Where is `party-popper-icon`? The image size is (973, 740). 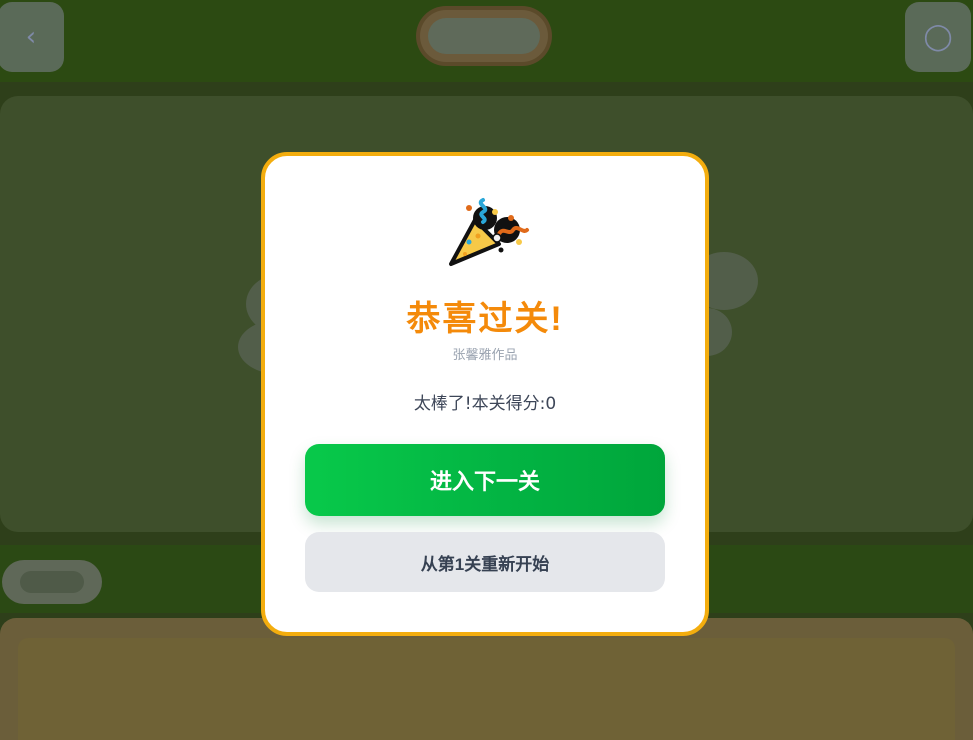
party-popper-icon is located at coordinates (489, 232).